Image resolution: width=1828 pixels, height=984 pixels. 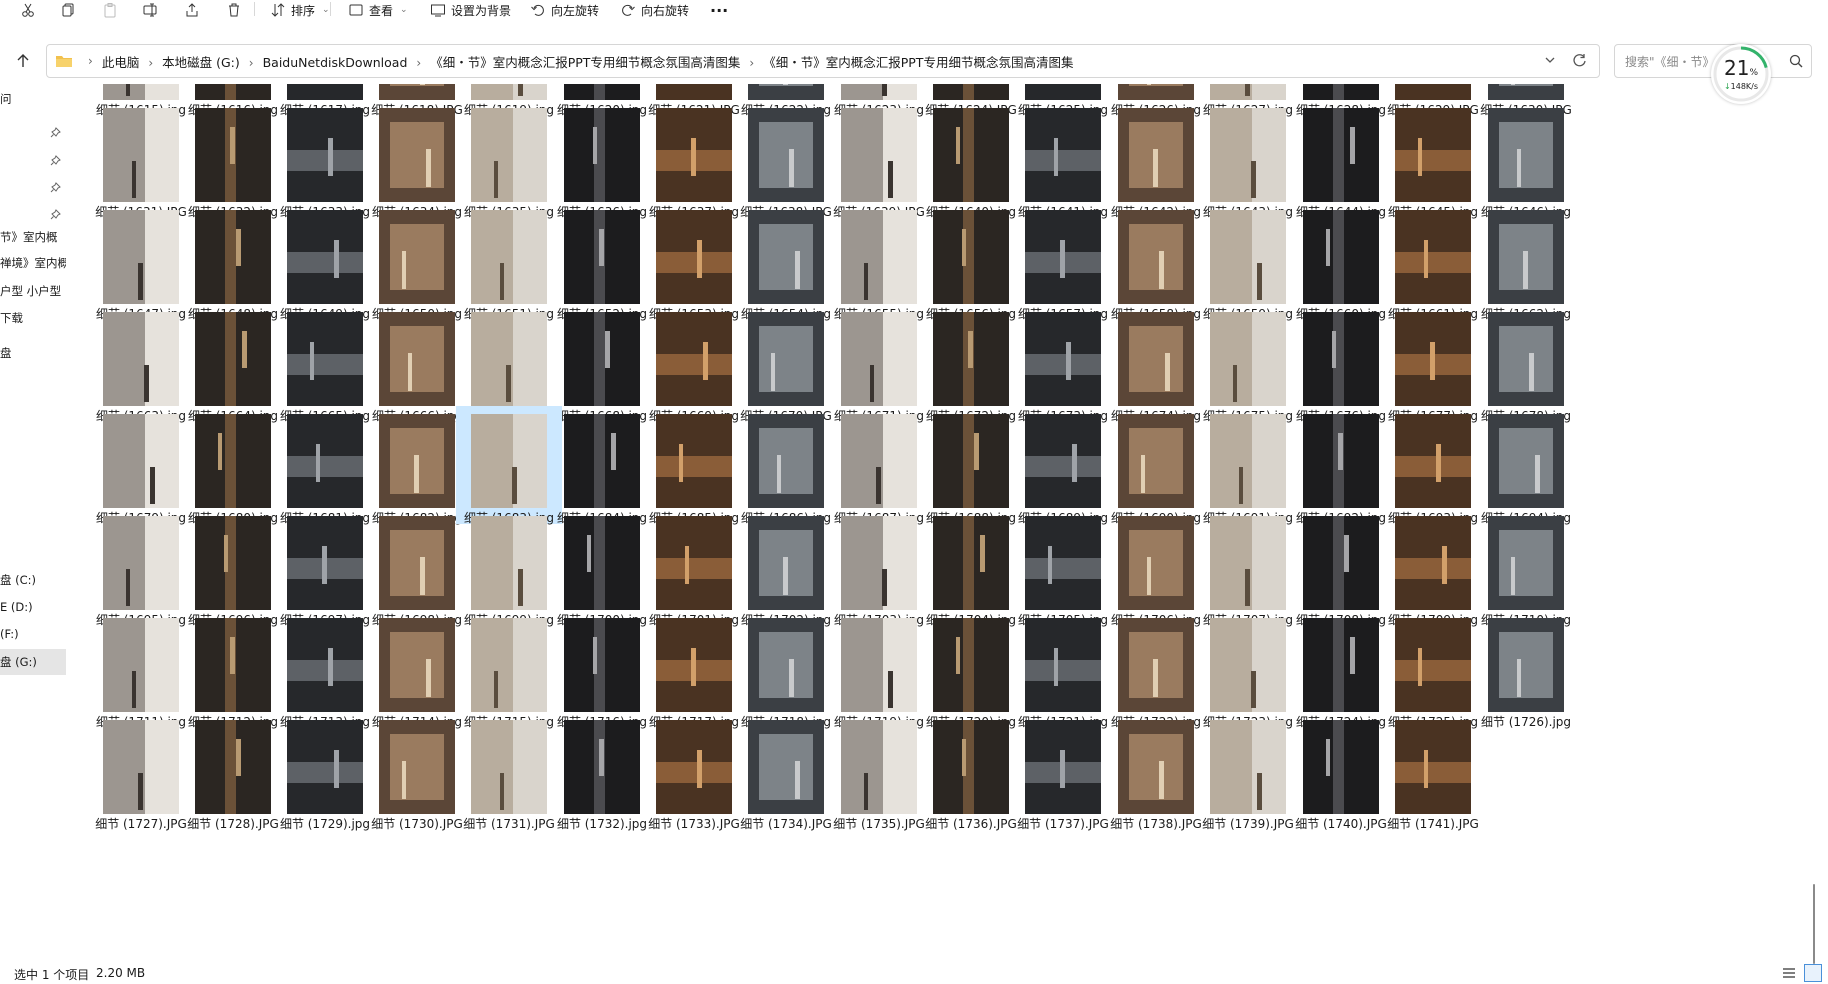 What do you see at coordinates (234, 10) in the screenshot?
I see `toolbar-delete-button` at bounding box center [234, 10].